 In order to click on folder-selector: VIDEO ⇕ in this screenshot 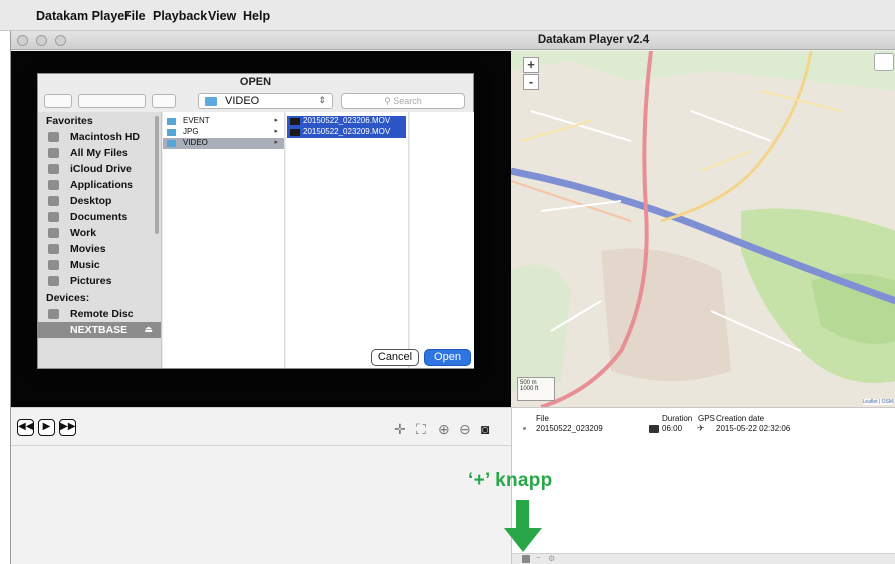, I will do `click(265, 101)`.